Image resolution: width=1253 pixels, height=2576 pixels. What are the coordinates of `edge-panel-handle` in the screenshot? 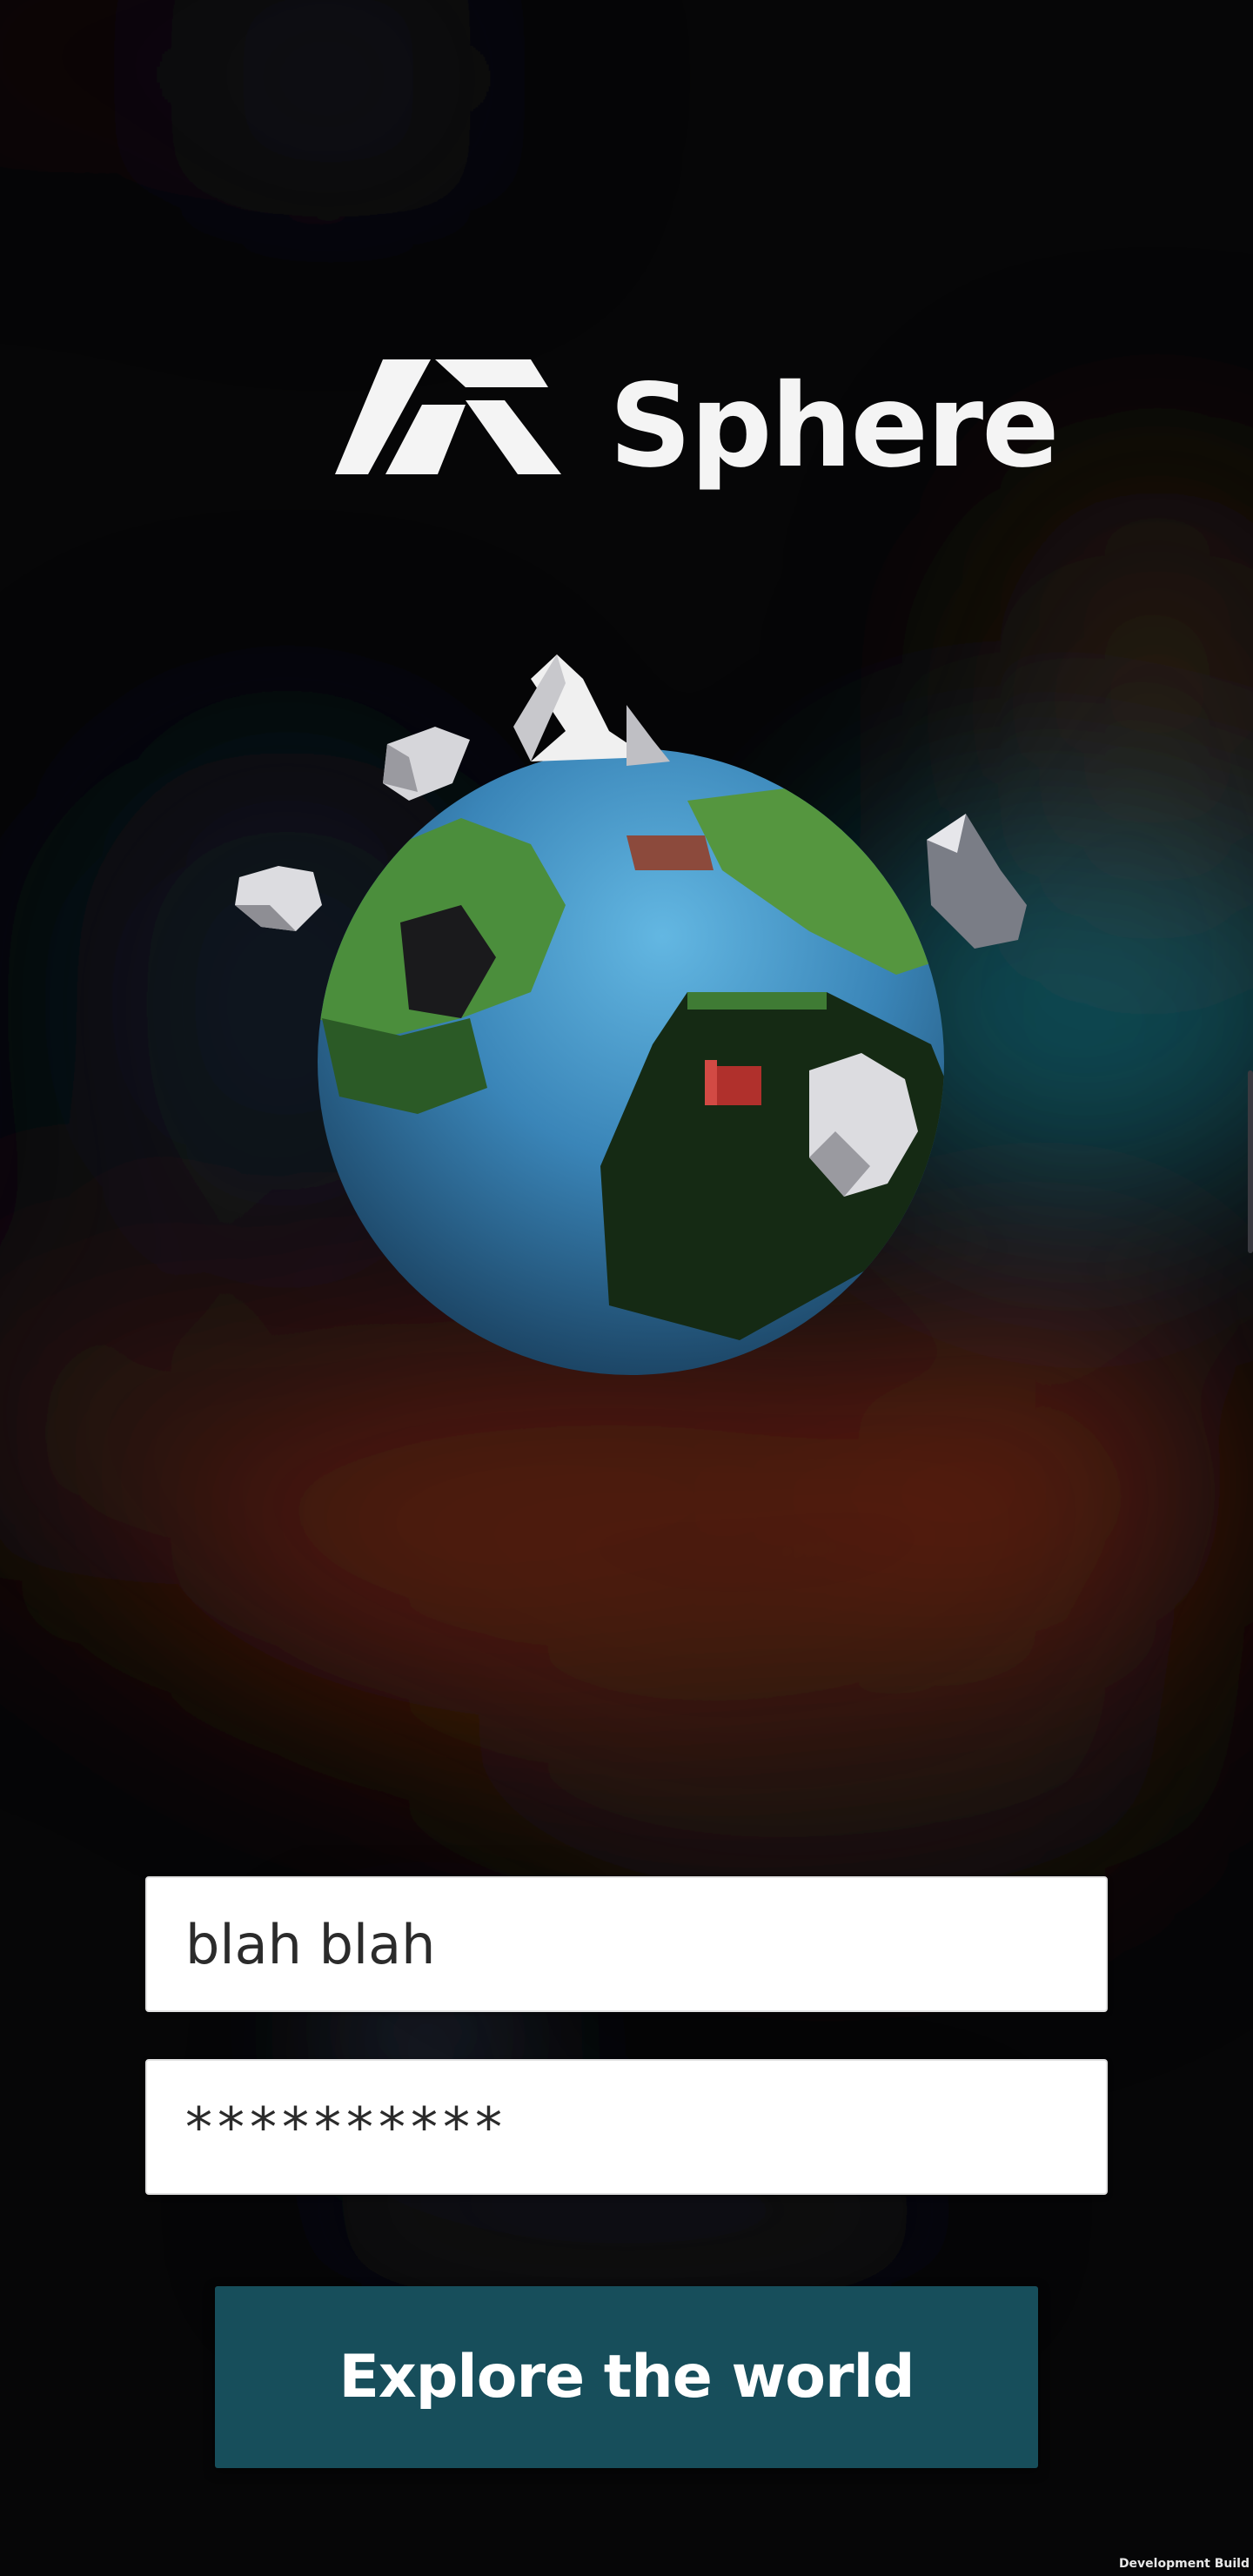 It's located at (1250, 1161).